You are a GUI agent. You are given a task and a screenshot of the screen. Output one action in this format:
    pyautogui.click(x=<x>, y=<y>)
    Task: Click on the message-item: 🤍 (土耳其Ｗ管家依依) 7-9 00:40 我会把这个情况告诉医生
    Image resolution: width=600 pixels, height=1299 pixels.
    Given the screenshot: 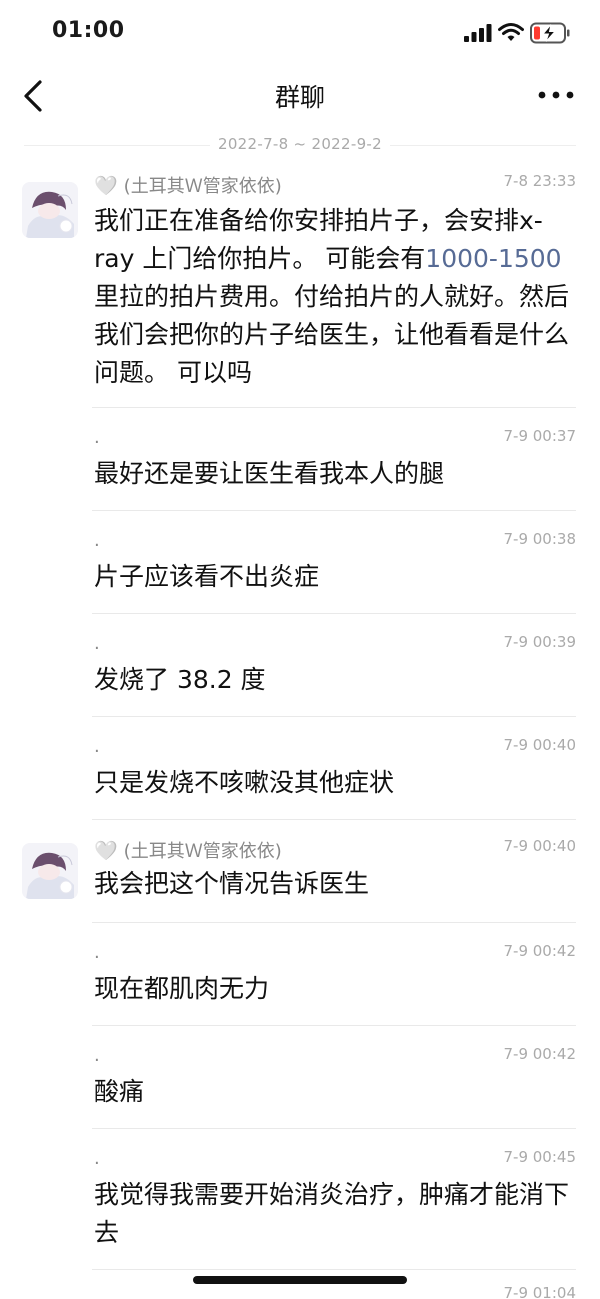 What is the action you would take?
    pyautogui.click(x=300, y=879)
    